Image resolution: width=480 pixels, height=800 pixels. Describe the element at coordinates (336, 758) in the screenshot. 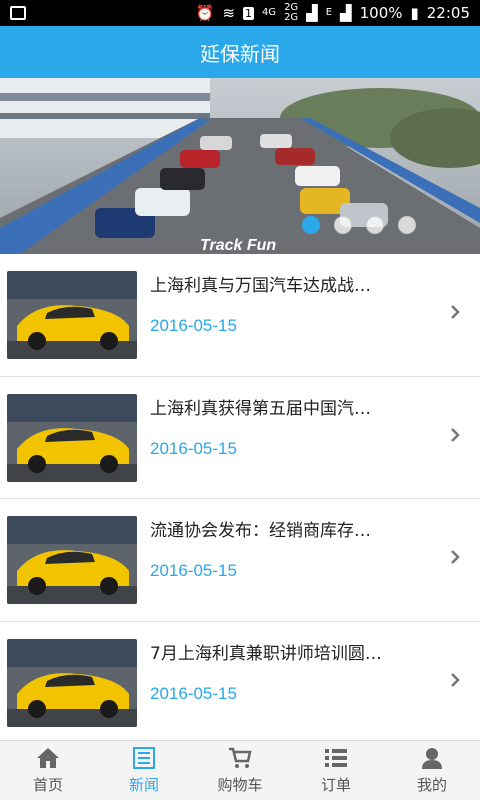

I see `order-list-icon` at that location.